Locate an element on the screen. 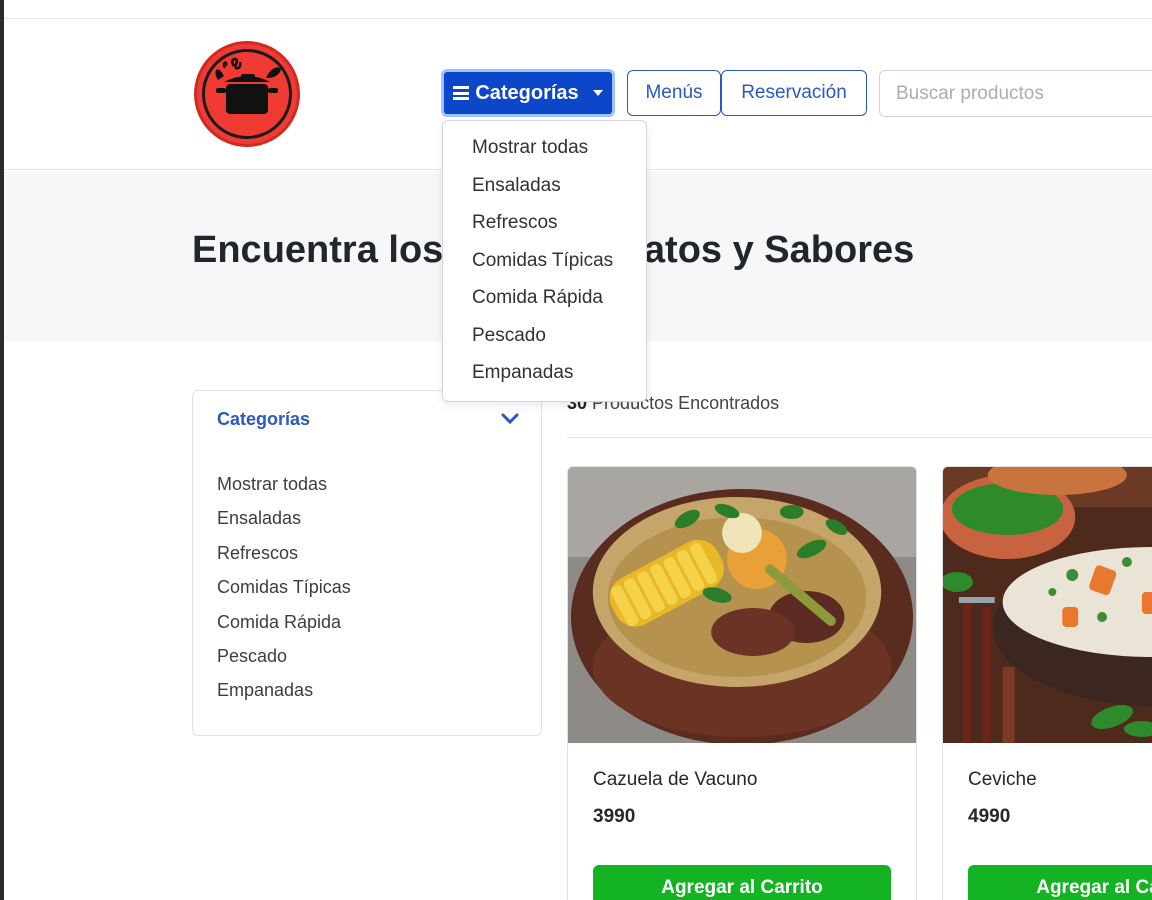 The height and width of the screenshot is (900, 1152). reservation-button: Reservación is located at coordinates (794, 93).